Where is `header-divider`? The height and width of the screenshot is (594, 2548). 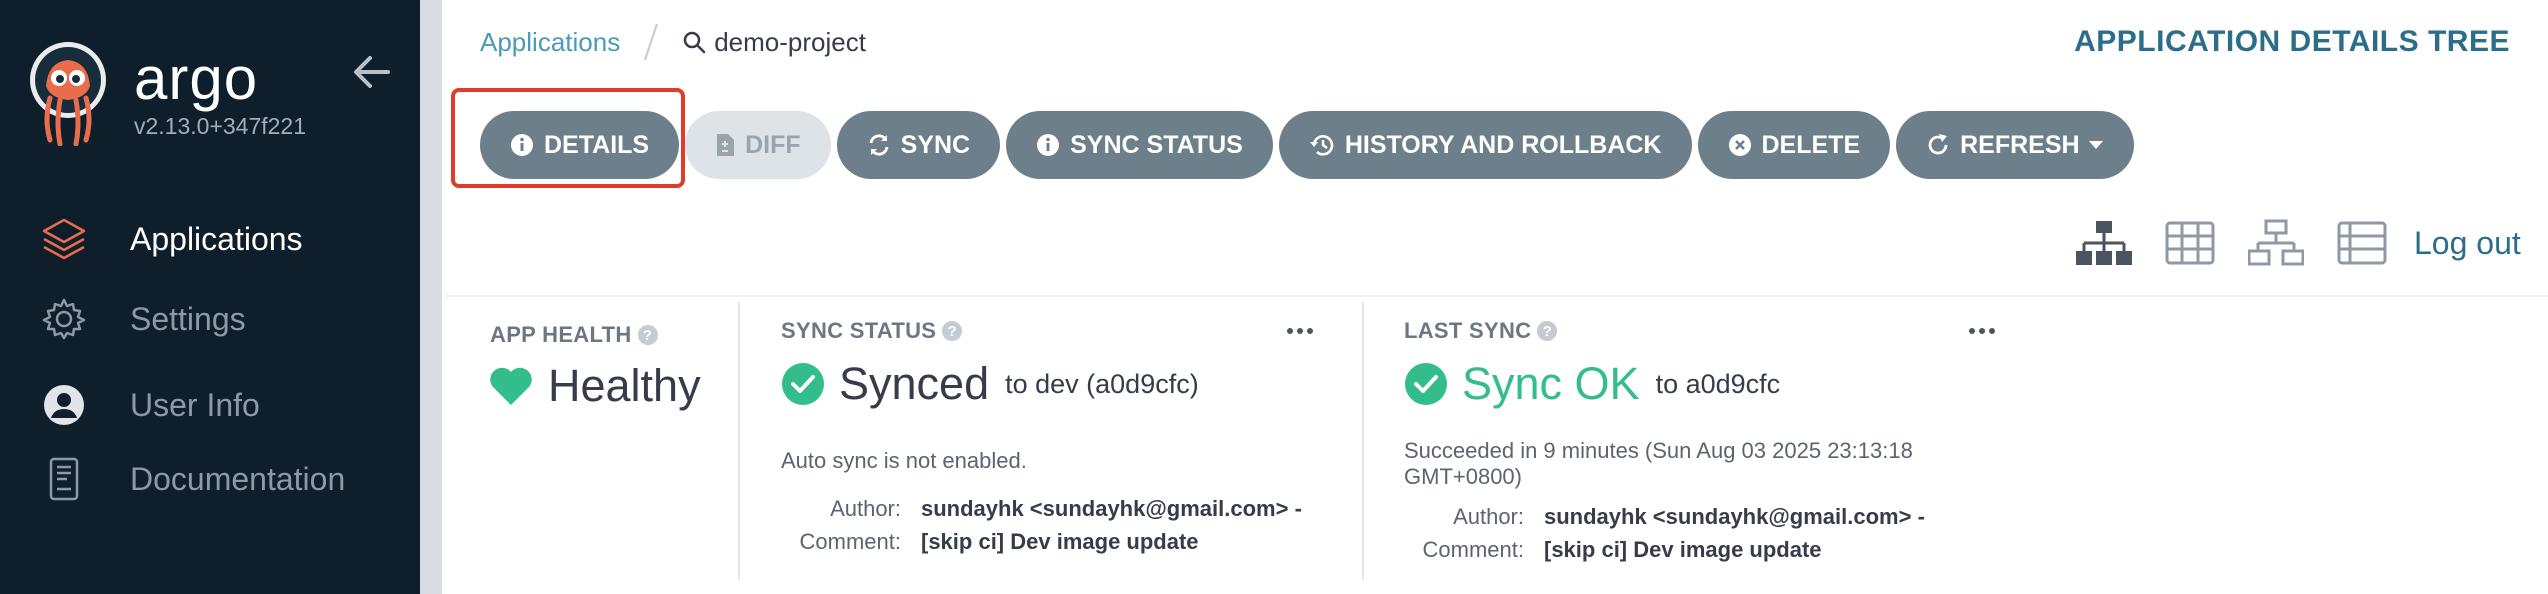 header-divider is located at coordinates (1497, 296).